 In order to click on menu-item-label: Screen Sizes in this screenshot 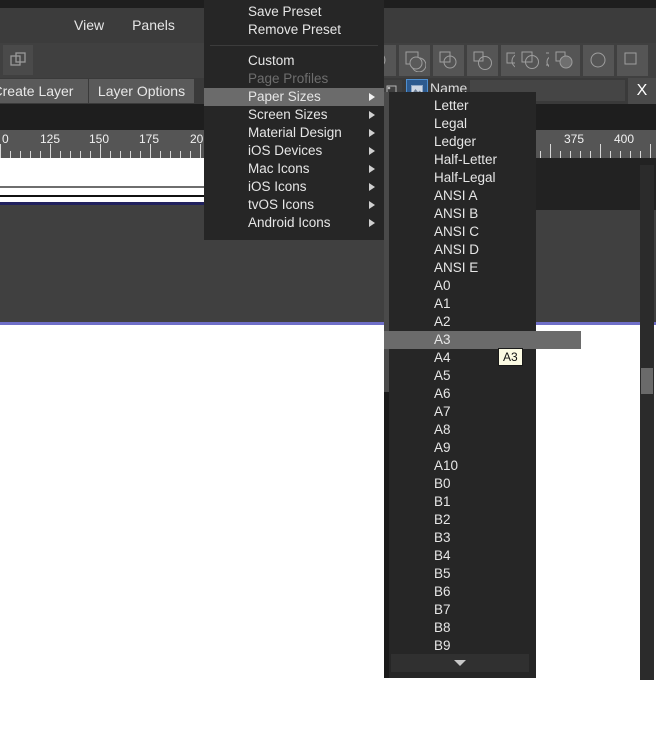, I will do `click(288, 114)`.